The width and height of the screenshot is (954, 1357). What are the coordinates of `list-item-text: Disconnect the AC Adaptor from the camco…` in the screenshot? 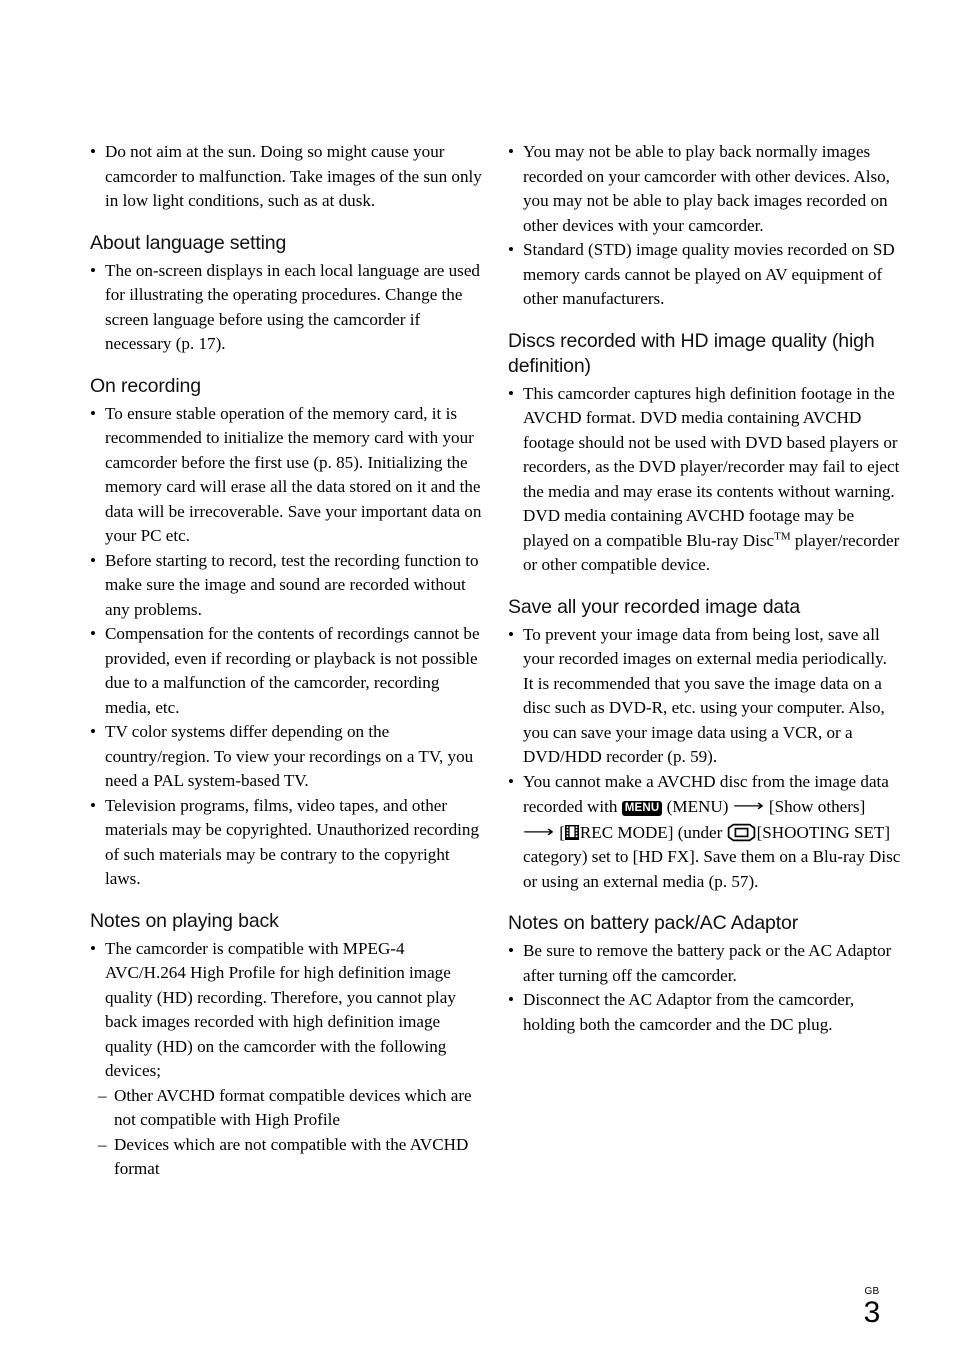 It's located at (689, 1012).